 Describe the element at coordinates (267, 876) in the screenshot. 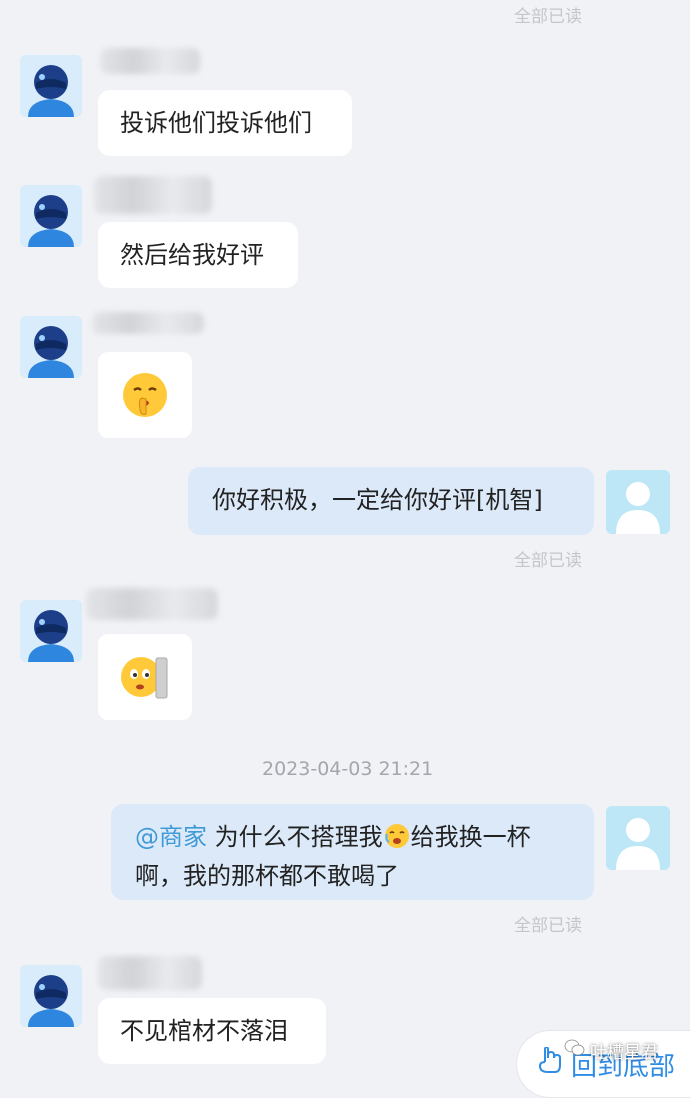

I see `message-line-2: 啊，我的那杯都不敢喝了` at that location.